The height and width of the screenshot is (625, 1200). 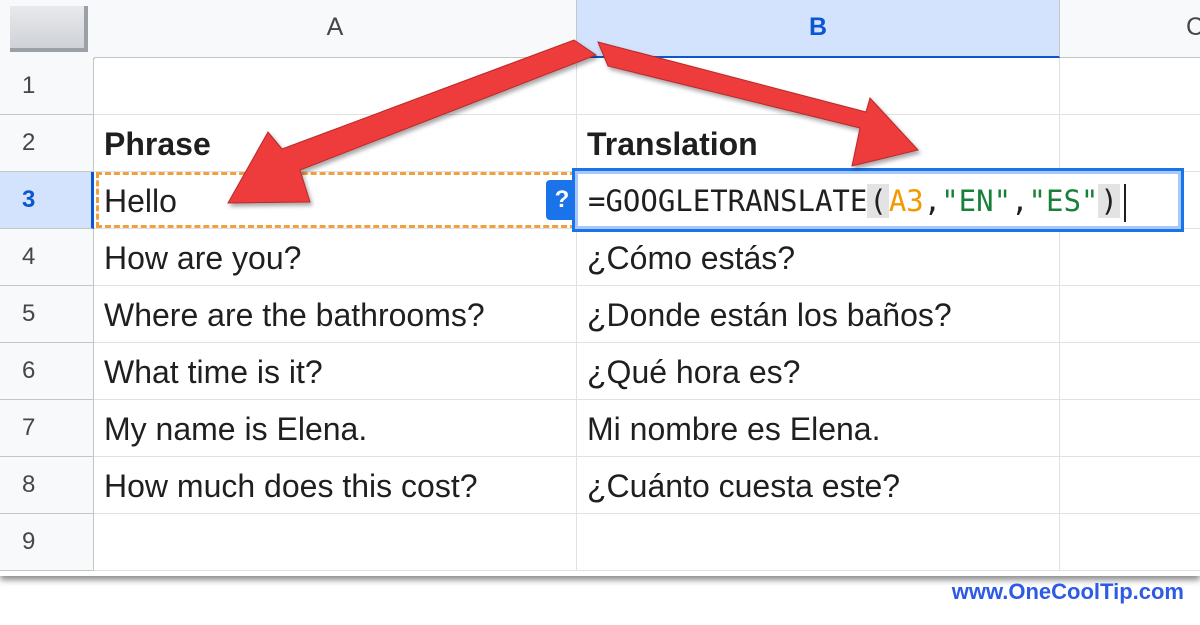 I want to click on website-watermark: www.OneCoolTip.com, so click(x=1067, y=591).